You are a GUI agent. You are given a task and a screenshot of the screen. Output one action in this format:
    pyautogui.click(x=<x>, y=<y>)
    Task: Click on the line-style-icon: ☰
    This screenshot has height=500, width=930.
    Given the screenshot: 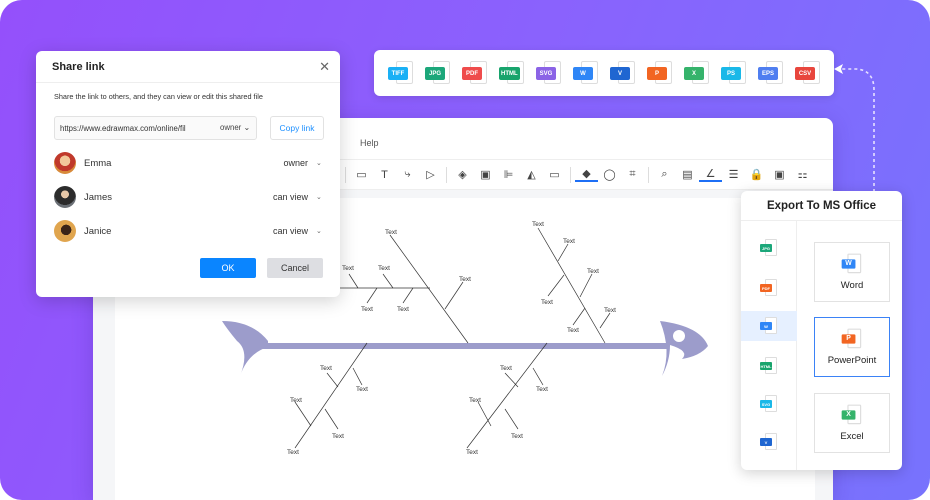 What is the action you would take?
    pyautogui.click(x=733, y=175)
    